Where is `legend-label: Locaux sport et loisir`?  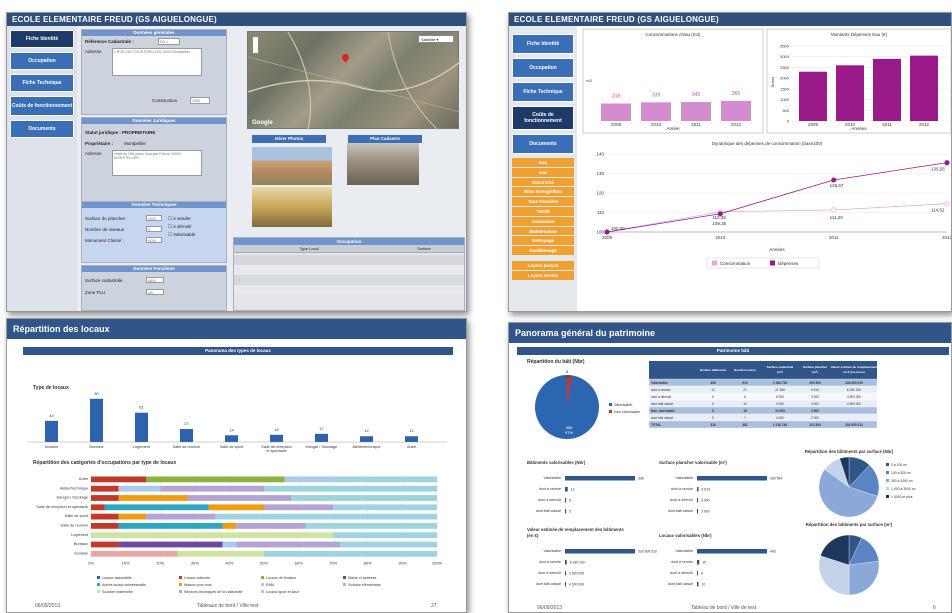 legend-label: Locaux sport et loisir is located at coordinates (283, 592).